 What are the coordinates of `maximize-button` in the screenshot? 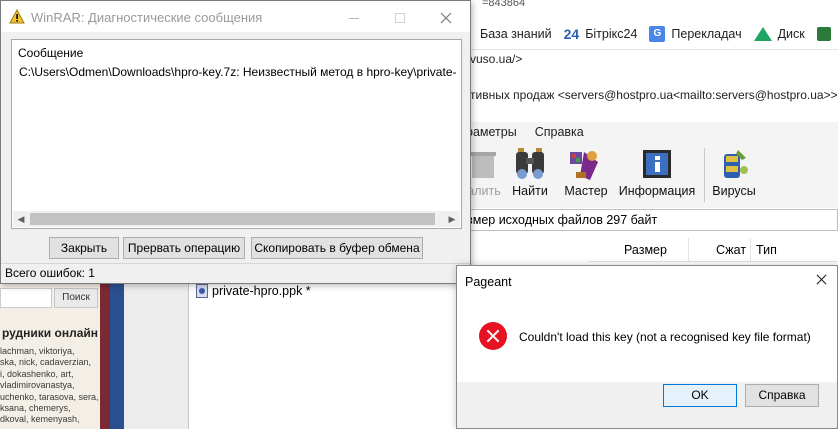 It's located at (400, 17).